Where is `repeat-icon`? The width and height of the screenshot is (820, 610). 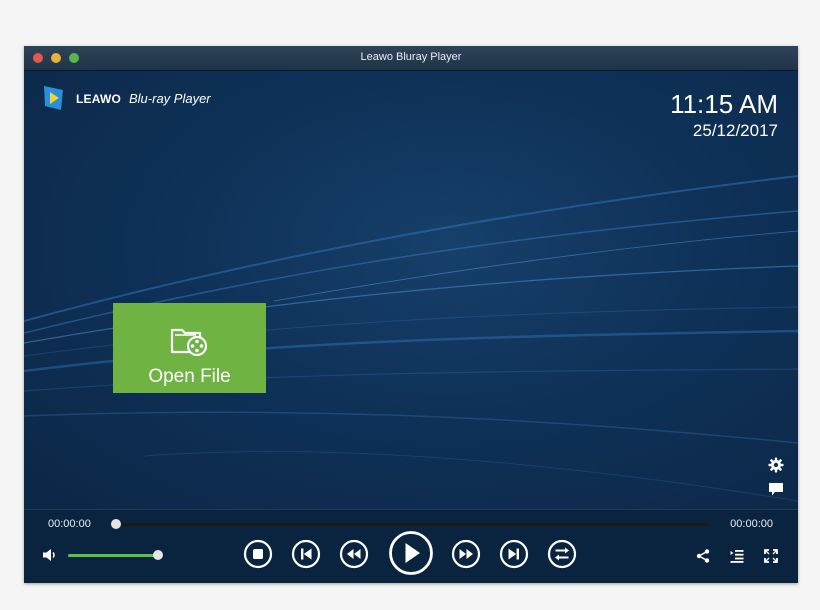 repeat-icon is located at coordinates (562, 554).